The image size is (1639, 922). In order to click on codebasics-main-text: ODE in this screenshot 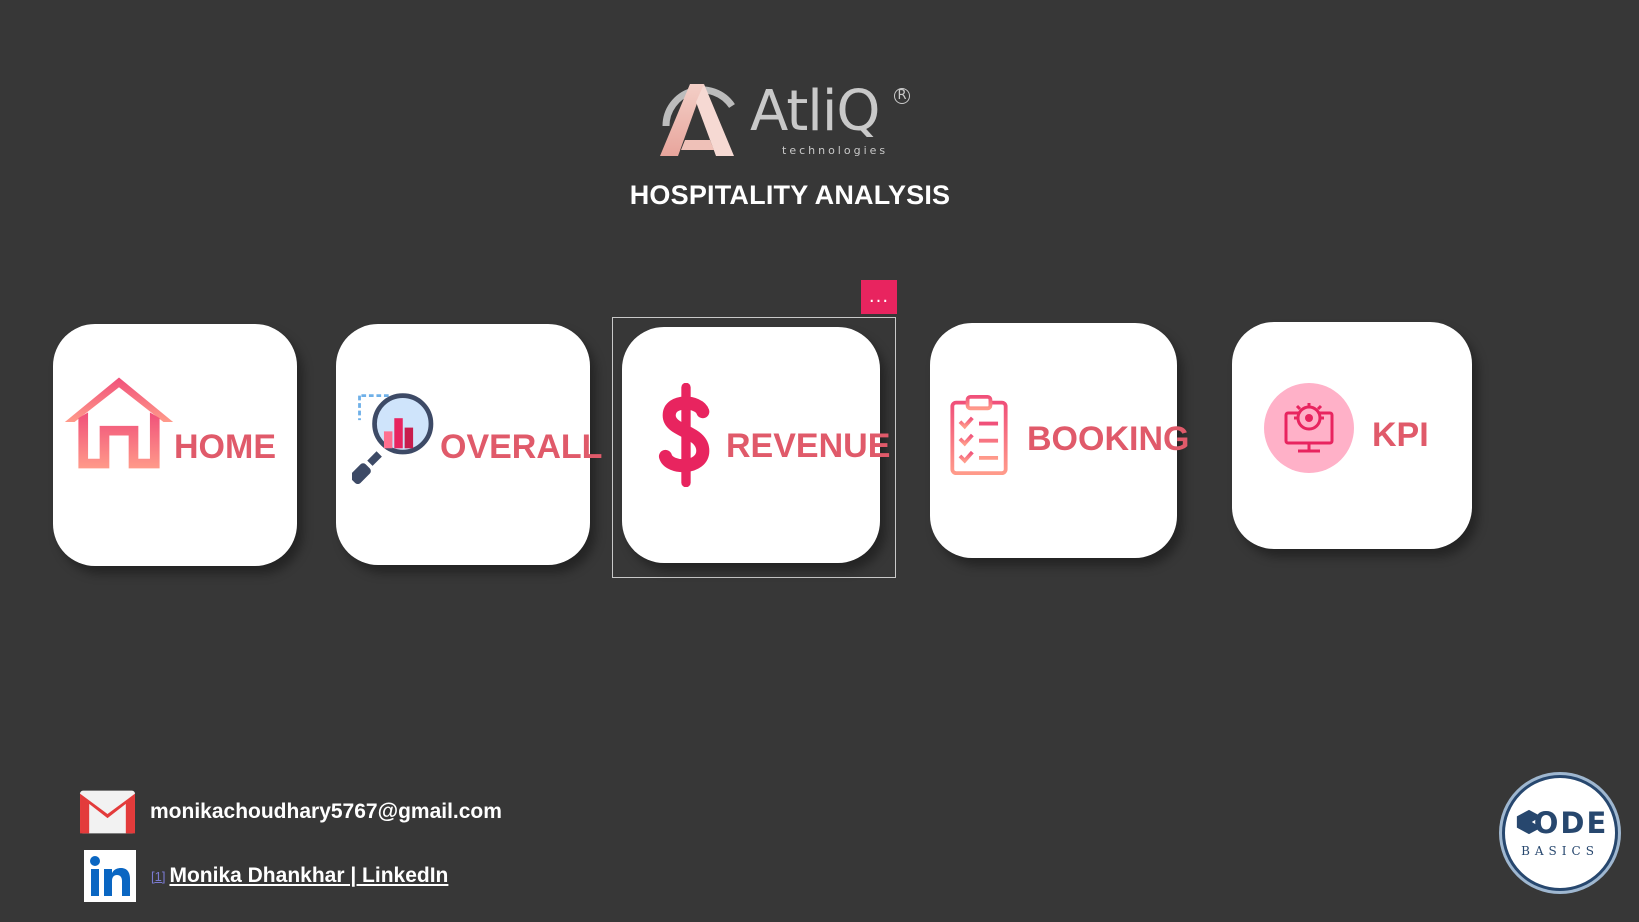, I will do `click(1571, 823)`.